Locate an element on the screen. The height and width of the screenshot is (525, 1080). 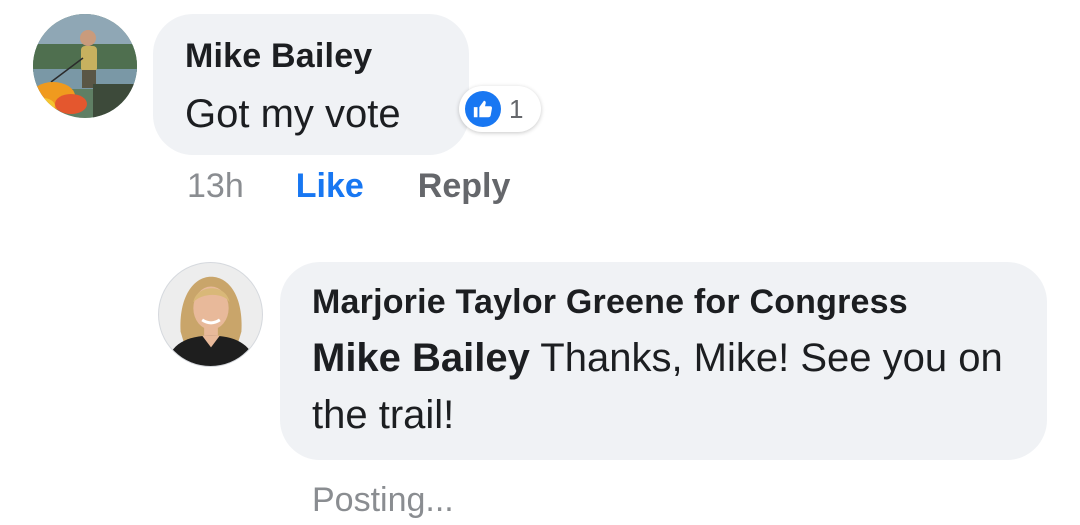
like-button: Like is located at coordinates (330, 186).